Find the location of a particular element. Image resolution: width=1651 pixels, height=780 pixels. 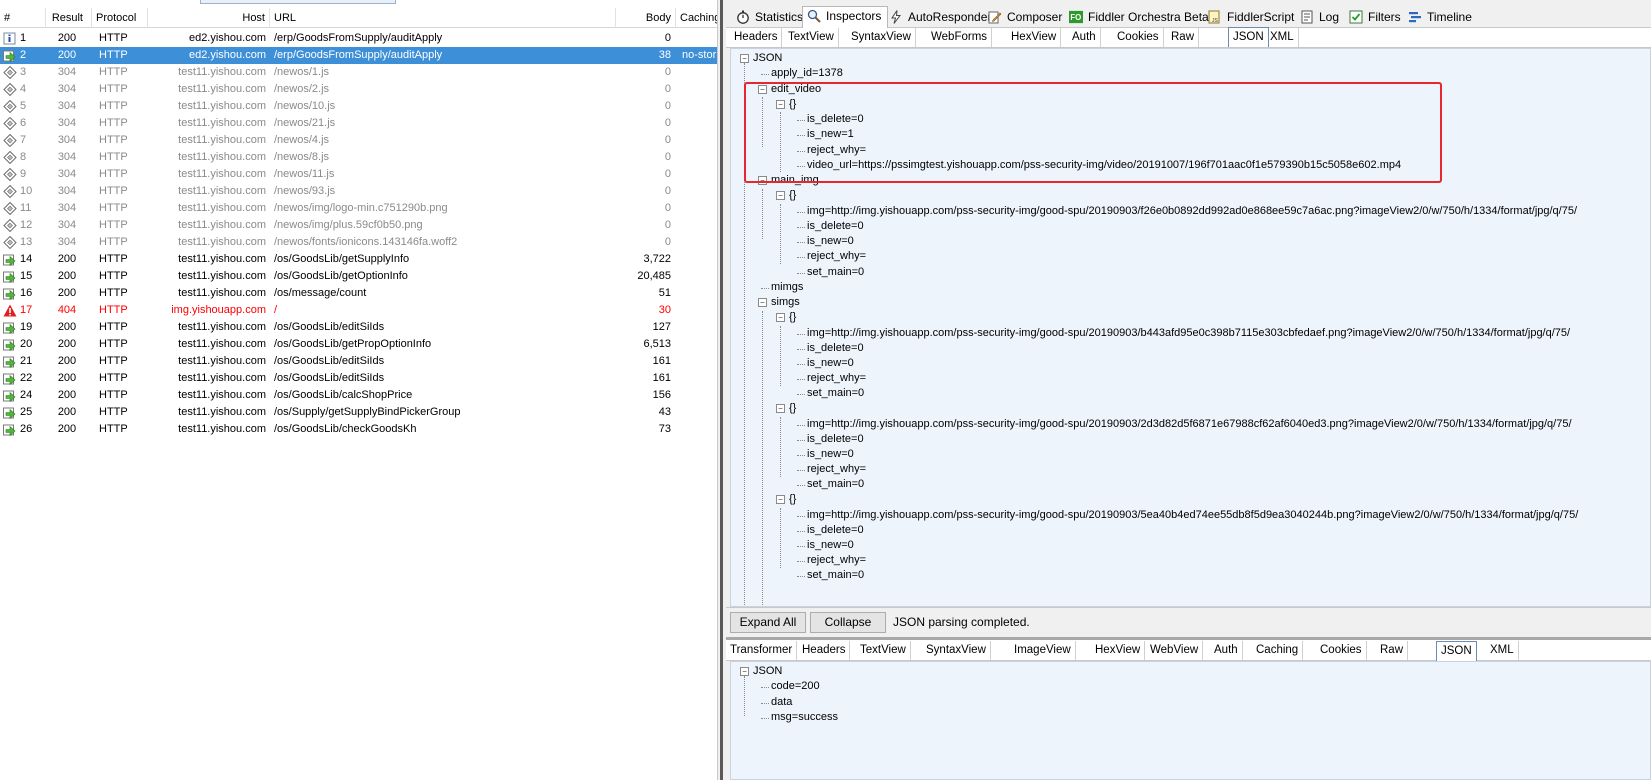

session-row: 7 304 HTTP test11.yishou.com/newos/4.js 0 is located at coordinates (358, 140).